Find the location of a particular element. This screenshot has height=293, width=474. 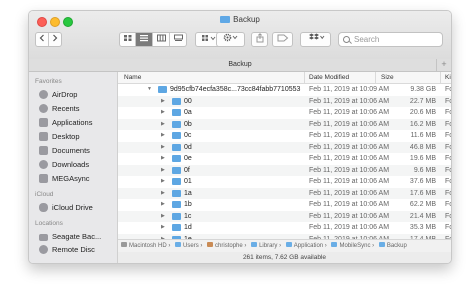

tag-icon is located at coordinates (282, 38).